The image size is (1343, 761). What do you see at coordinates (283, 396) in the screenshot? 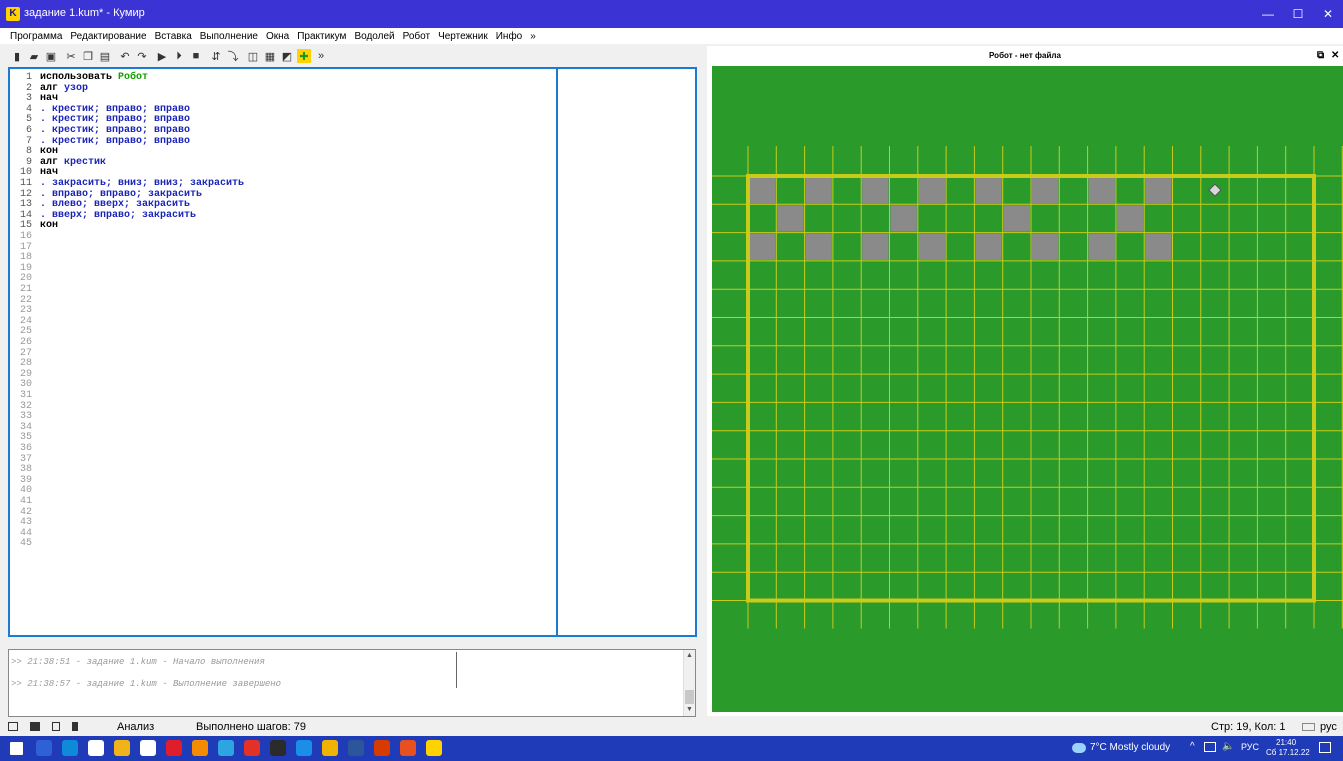
I see `code-line: 31` at bounding box center [283, 396].